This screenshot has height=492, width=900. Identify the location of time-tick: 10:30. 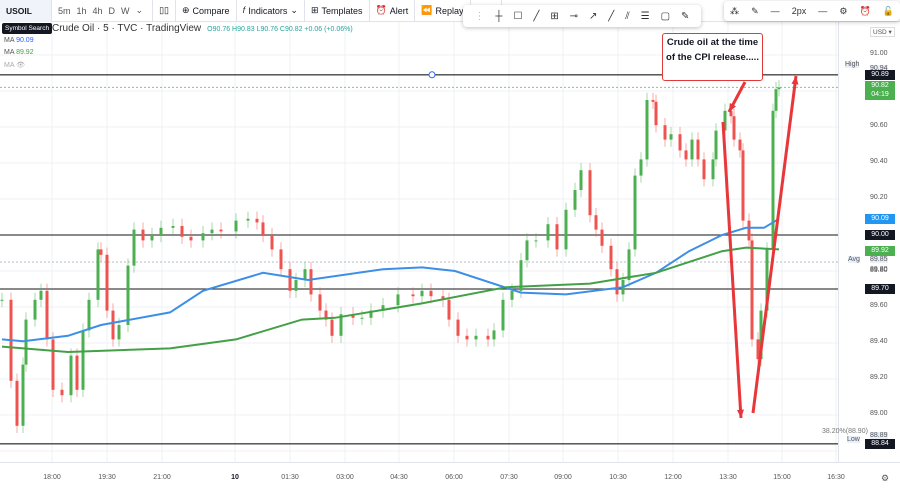
(618, 477).